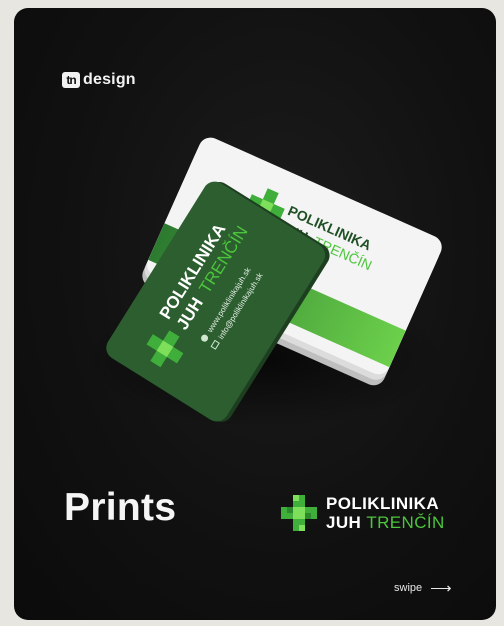 The width and height of the screenshot is (504, 626). I want to click on arrow-right-icon: ⟶, so click(441, 588).